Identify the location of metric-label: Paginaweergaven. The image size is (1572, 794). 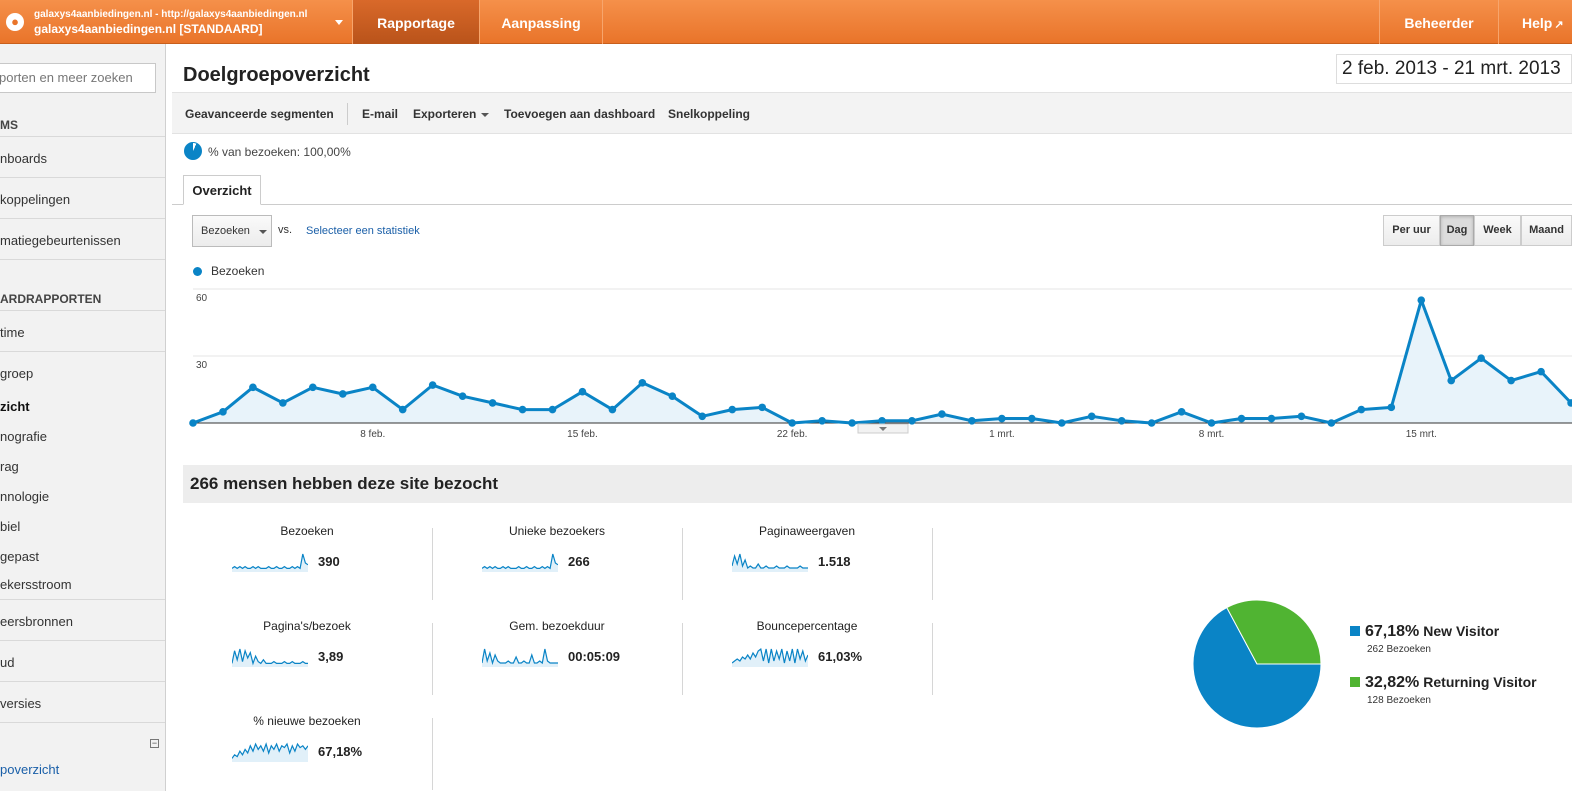
(807, 531).